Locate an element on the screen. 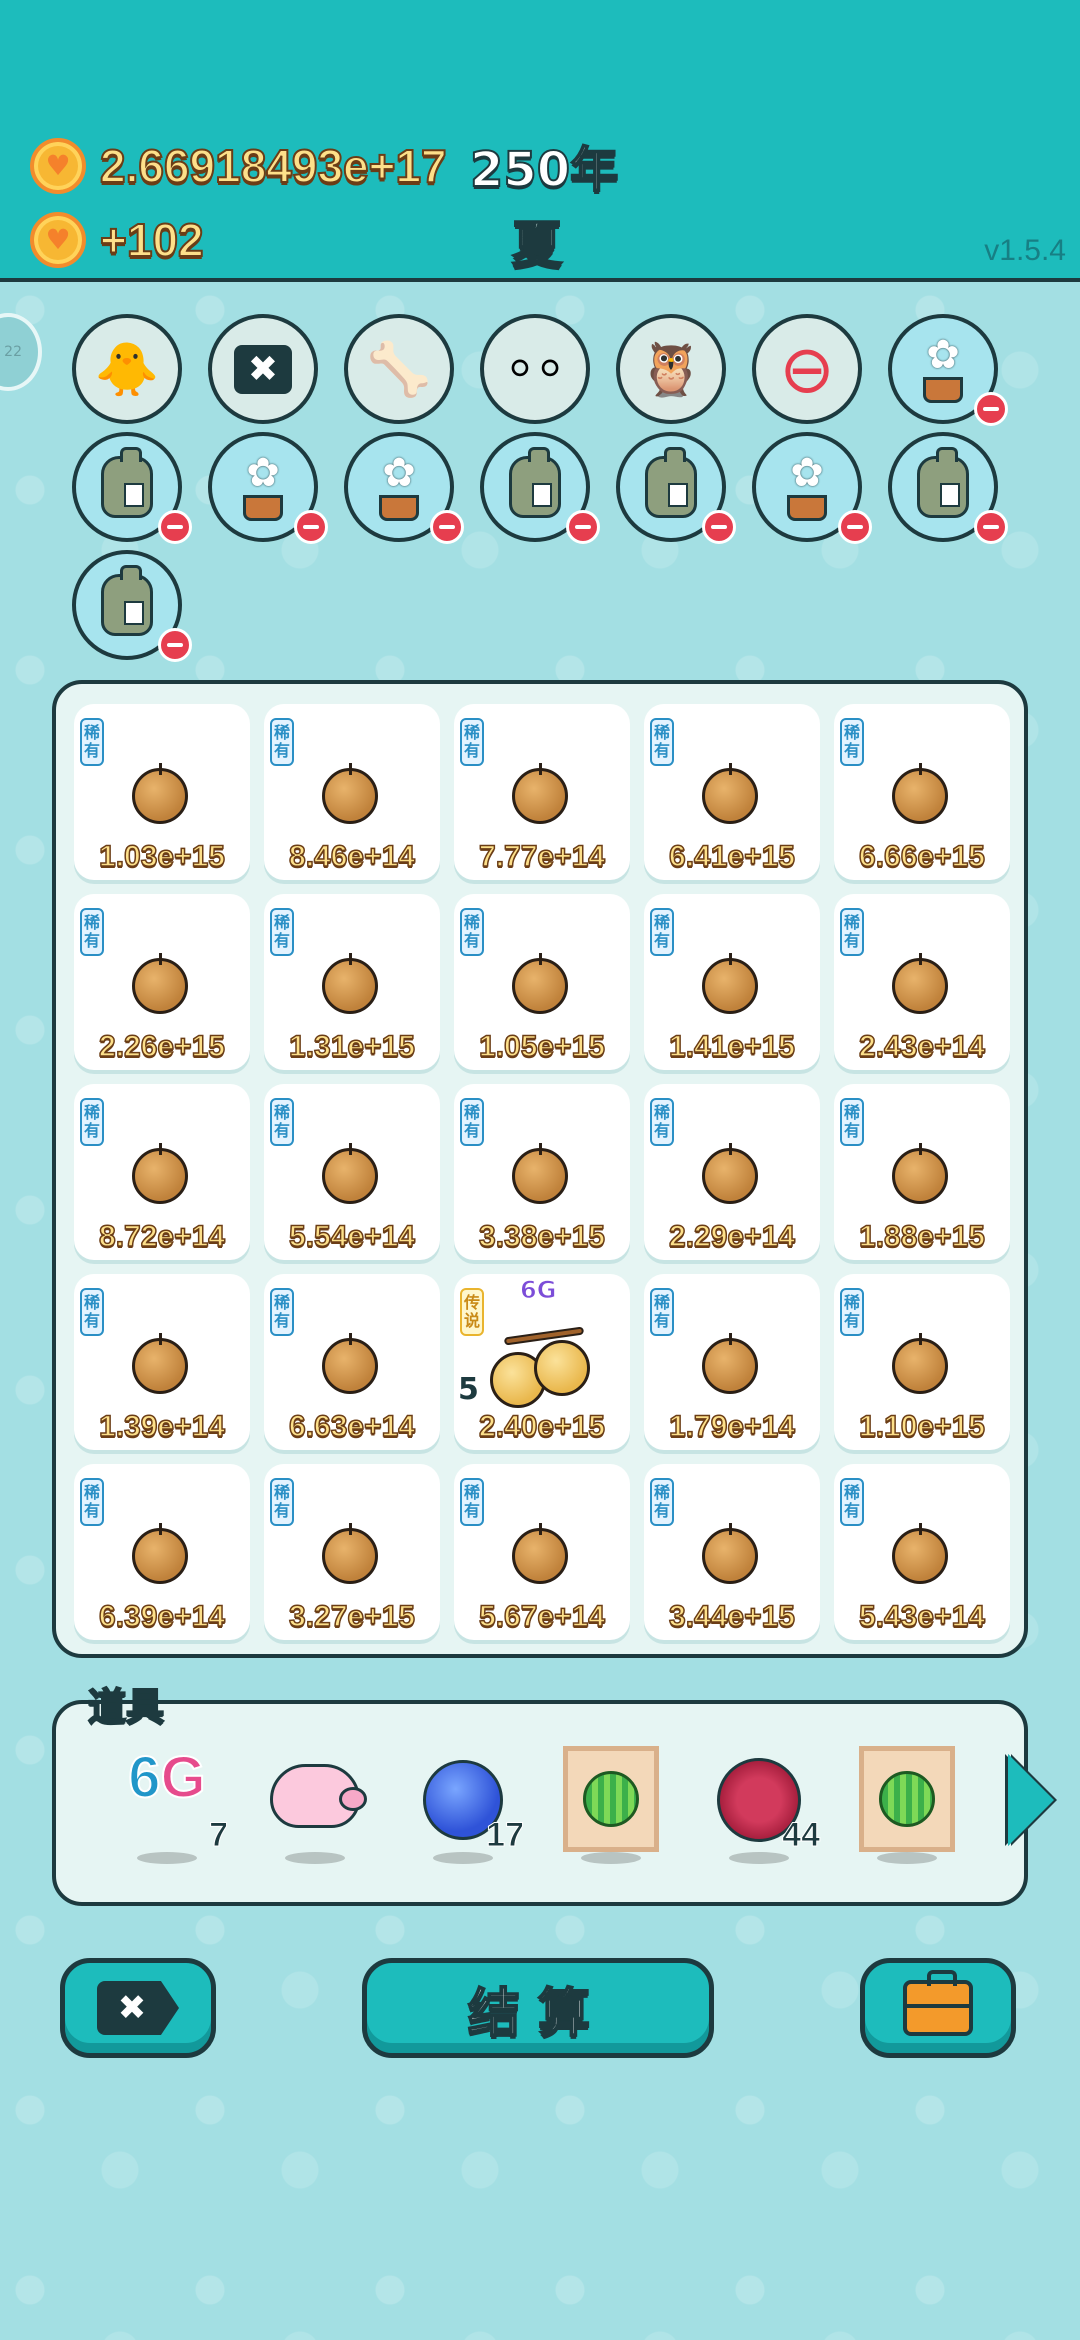 This screenshot has width=1080, height=2340. crop-cell: 稀有 1.10e+15 is located at coordinates (922, 1362).